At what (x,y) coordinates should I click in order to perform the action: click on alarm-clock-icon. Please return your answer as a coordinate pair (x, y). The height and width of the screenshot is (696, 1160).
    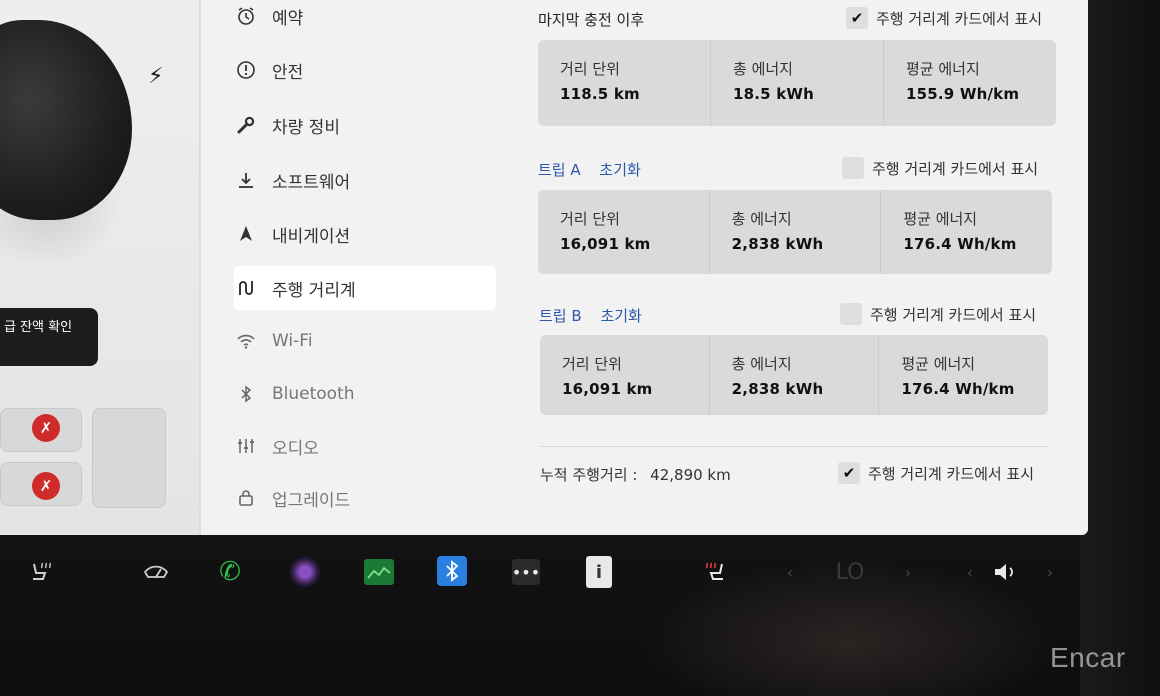
    Looking at the image, I should click on (246, 16).